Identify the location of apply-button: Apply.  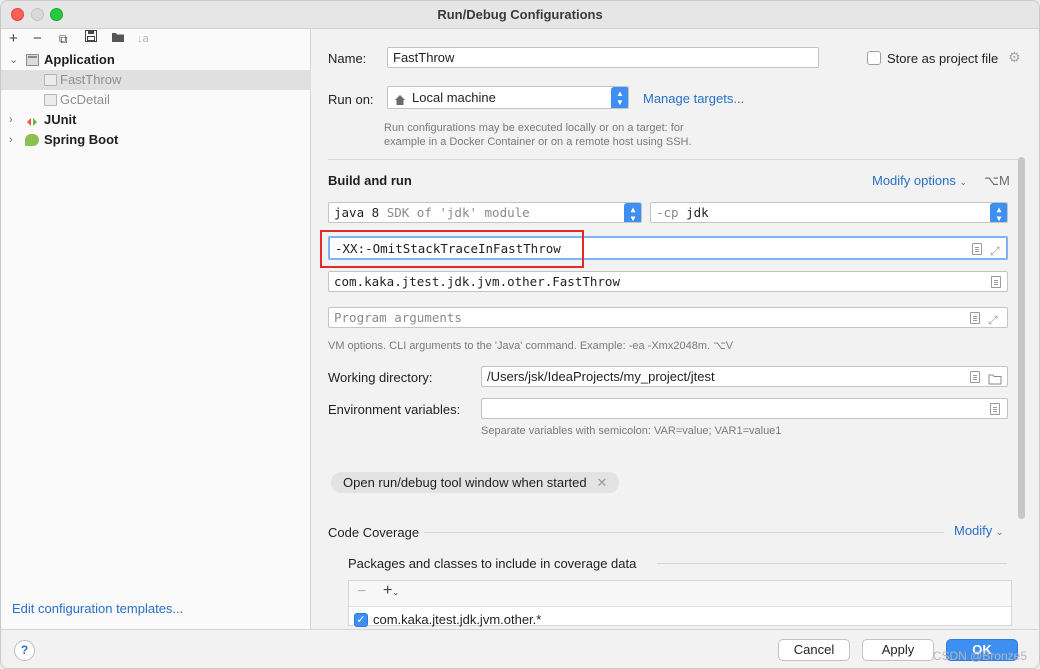
(898, 650).